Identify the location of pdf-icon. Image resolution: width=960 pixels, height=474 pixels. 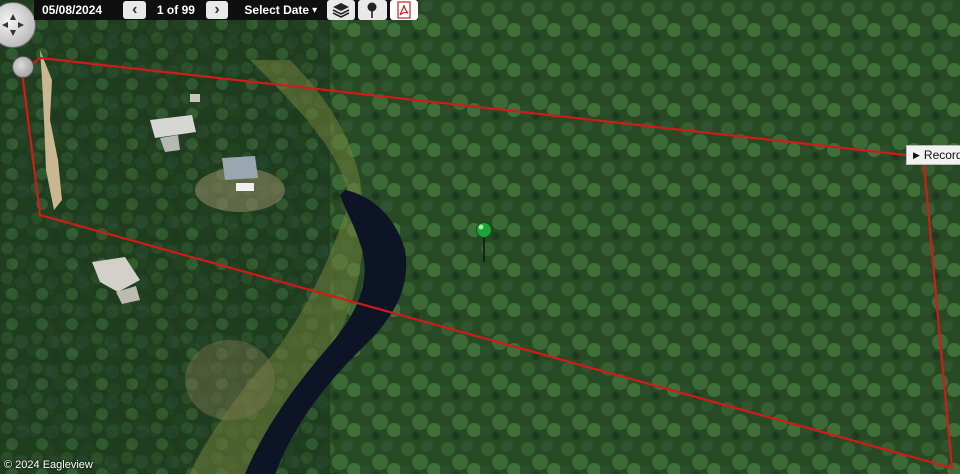
(404, 10).